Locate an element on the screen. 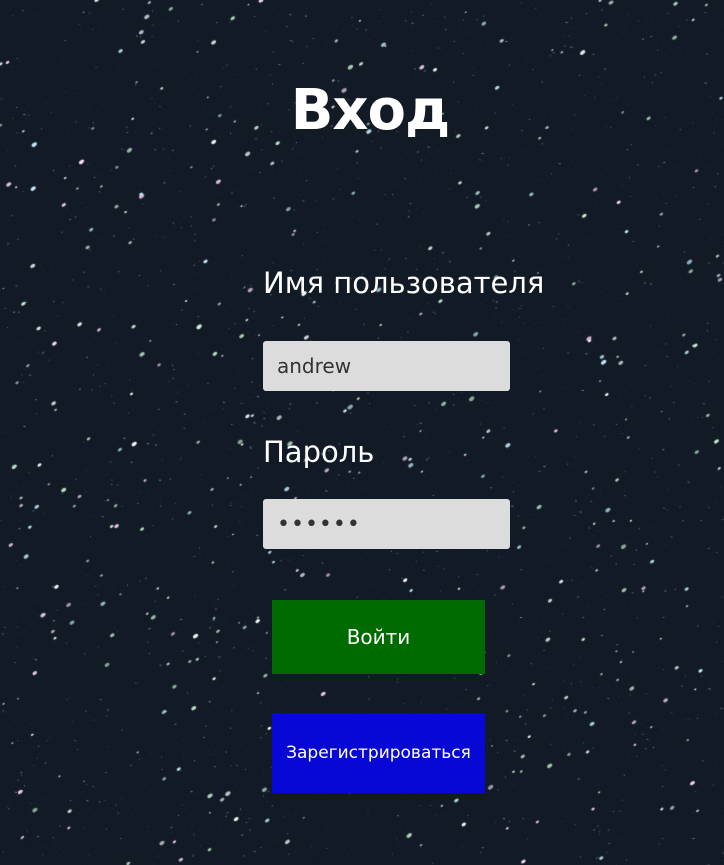  login-button: Войти is located at coordinates (378, 637).